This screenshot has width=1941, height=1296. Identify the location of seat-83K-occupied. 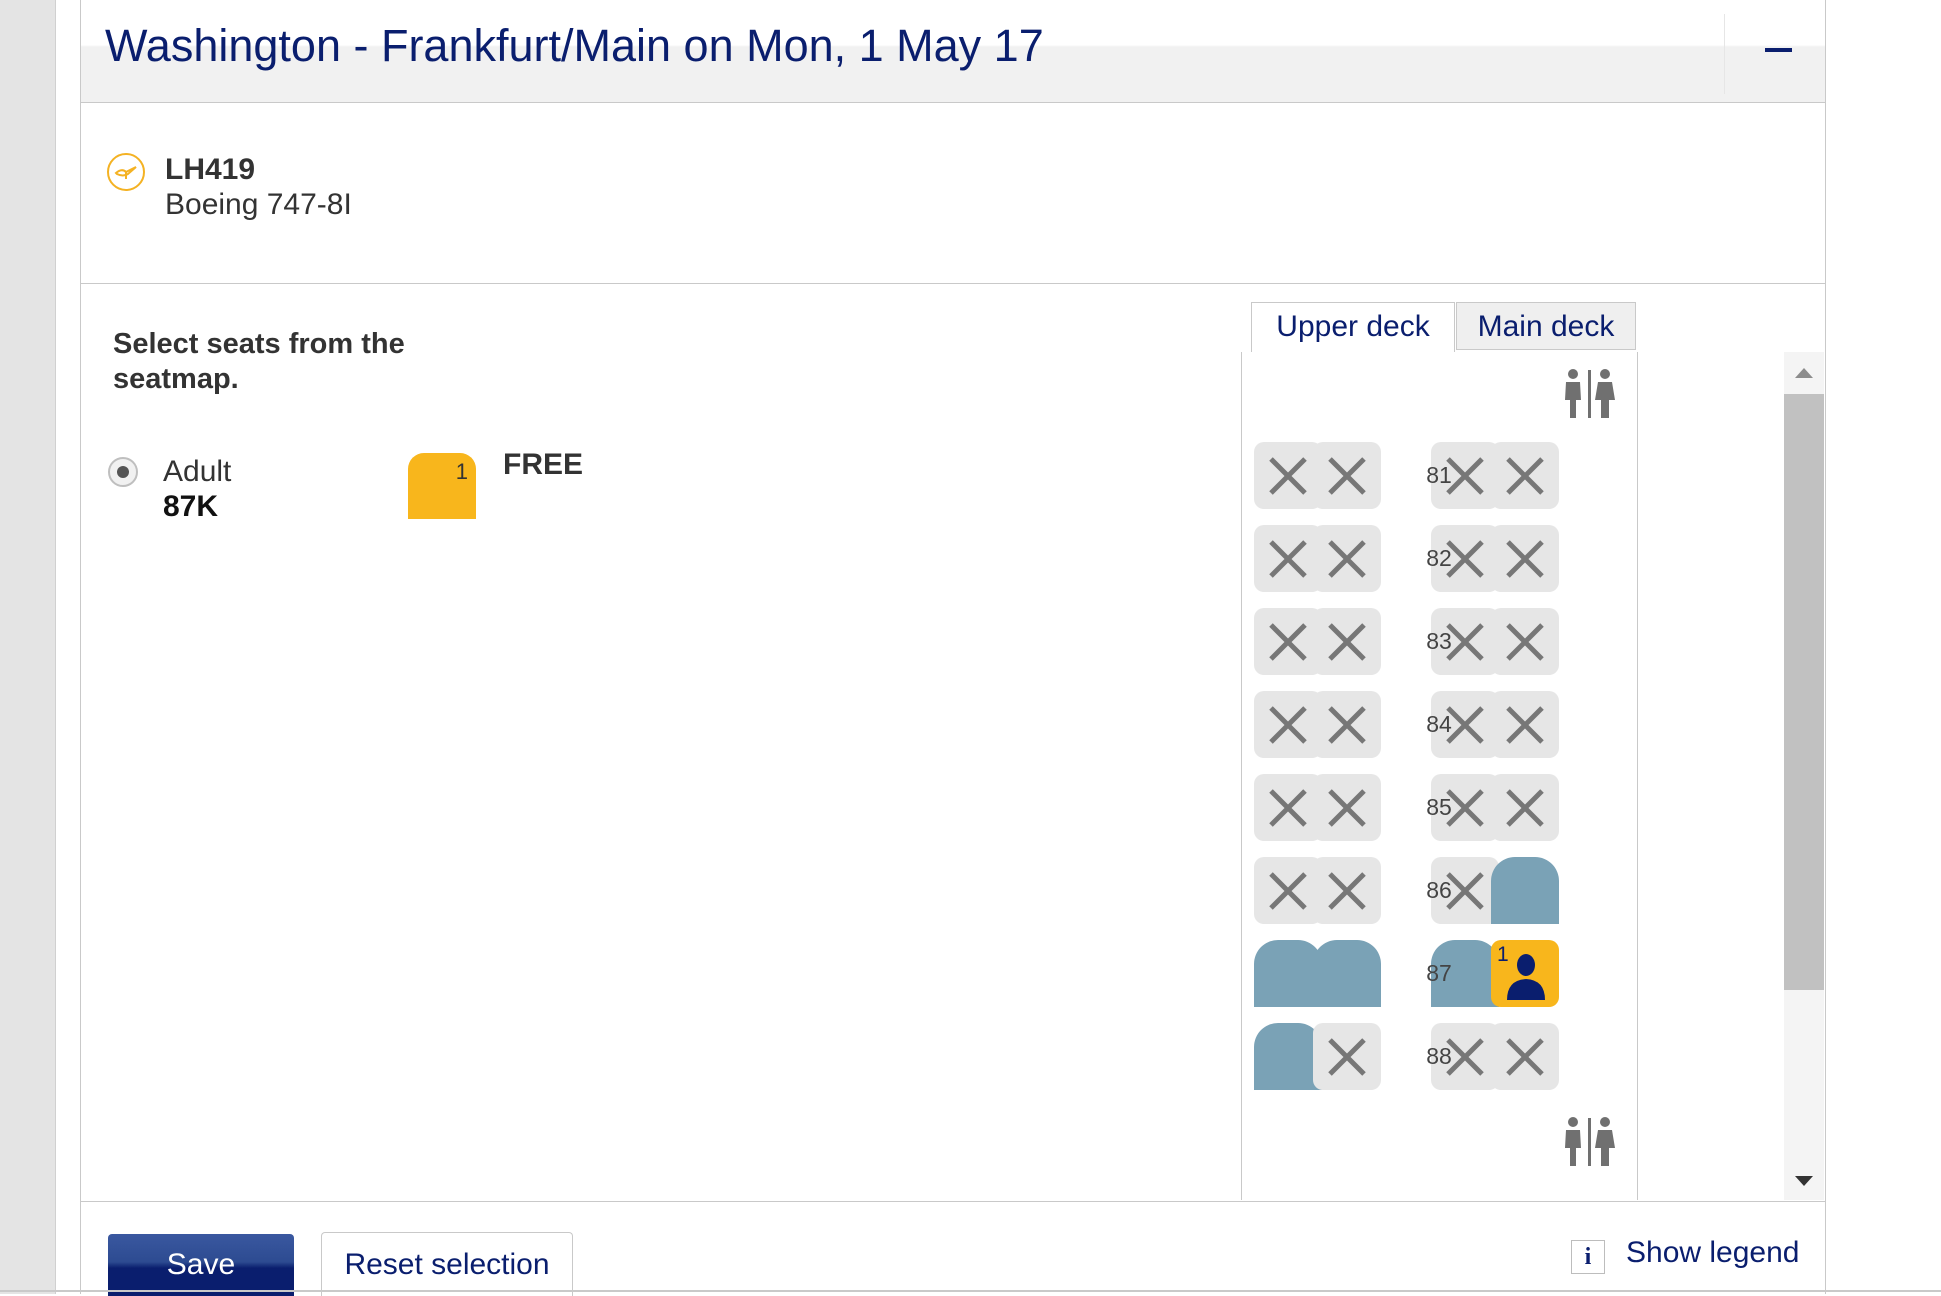
(1525, 641).